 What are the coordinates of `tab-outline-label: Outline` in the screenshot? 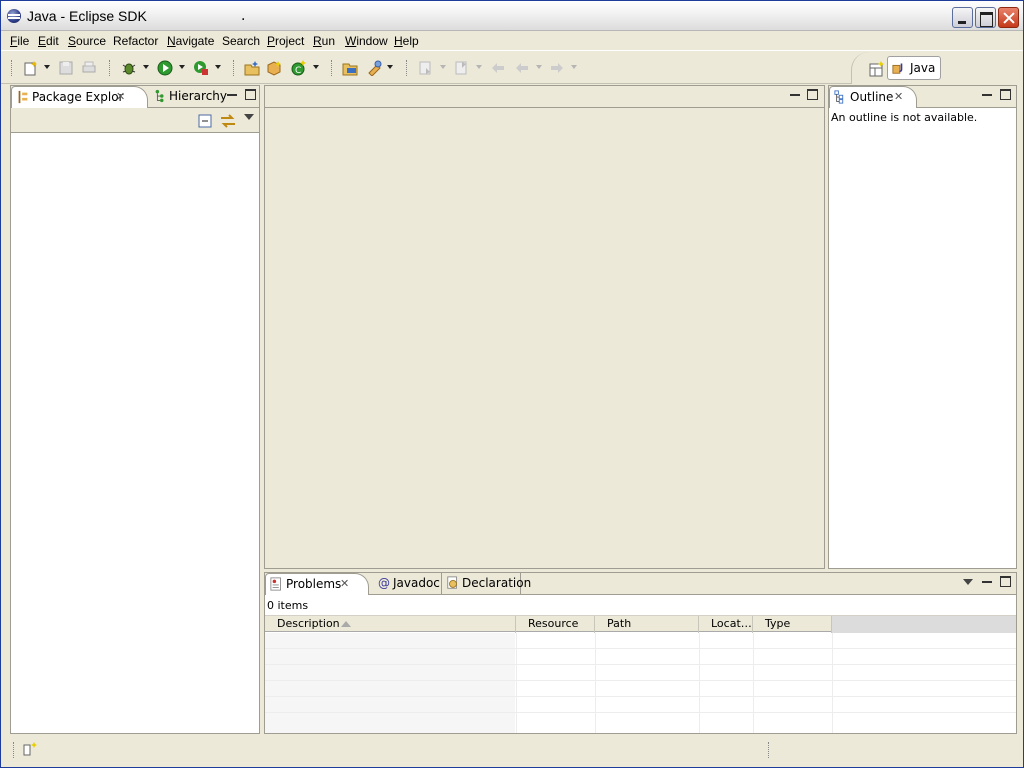 It's located at (872, 97).